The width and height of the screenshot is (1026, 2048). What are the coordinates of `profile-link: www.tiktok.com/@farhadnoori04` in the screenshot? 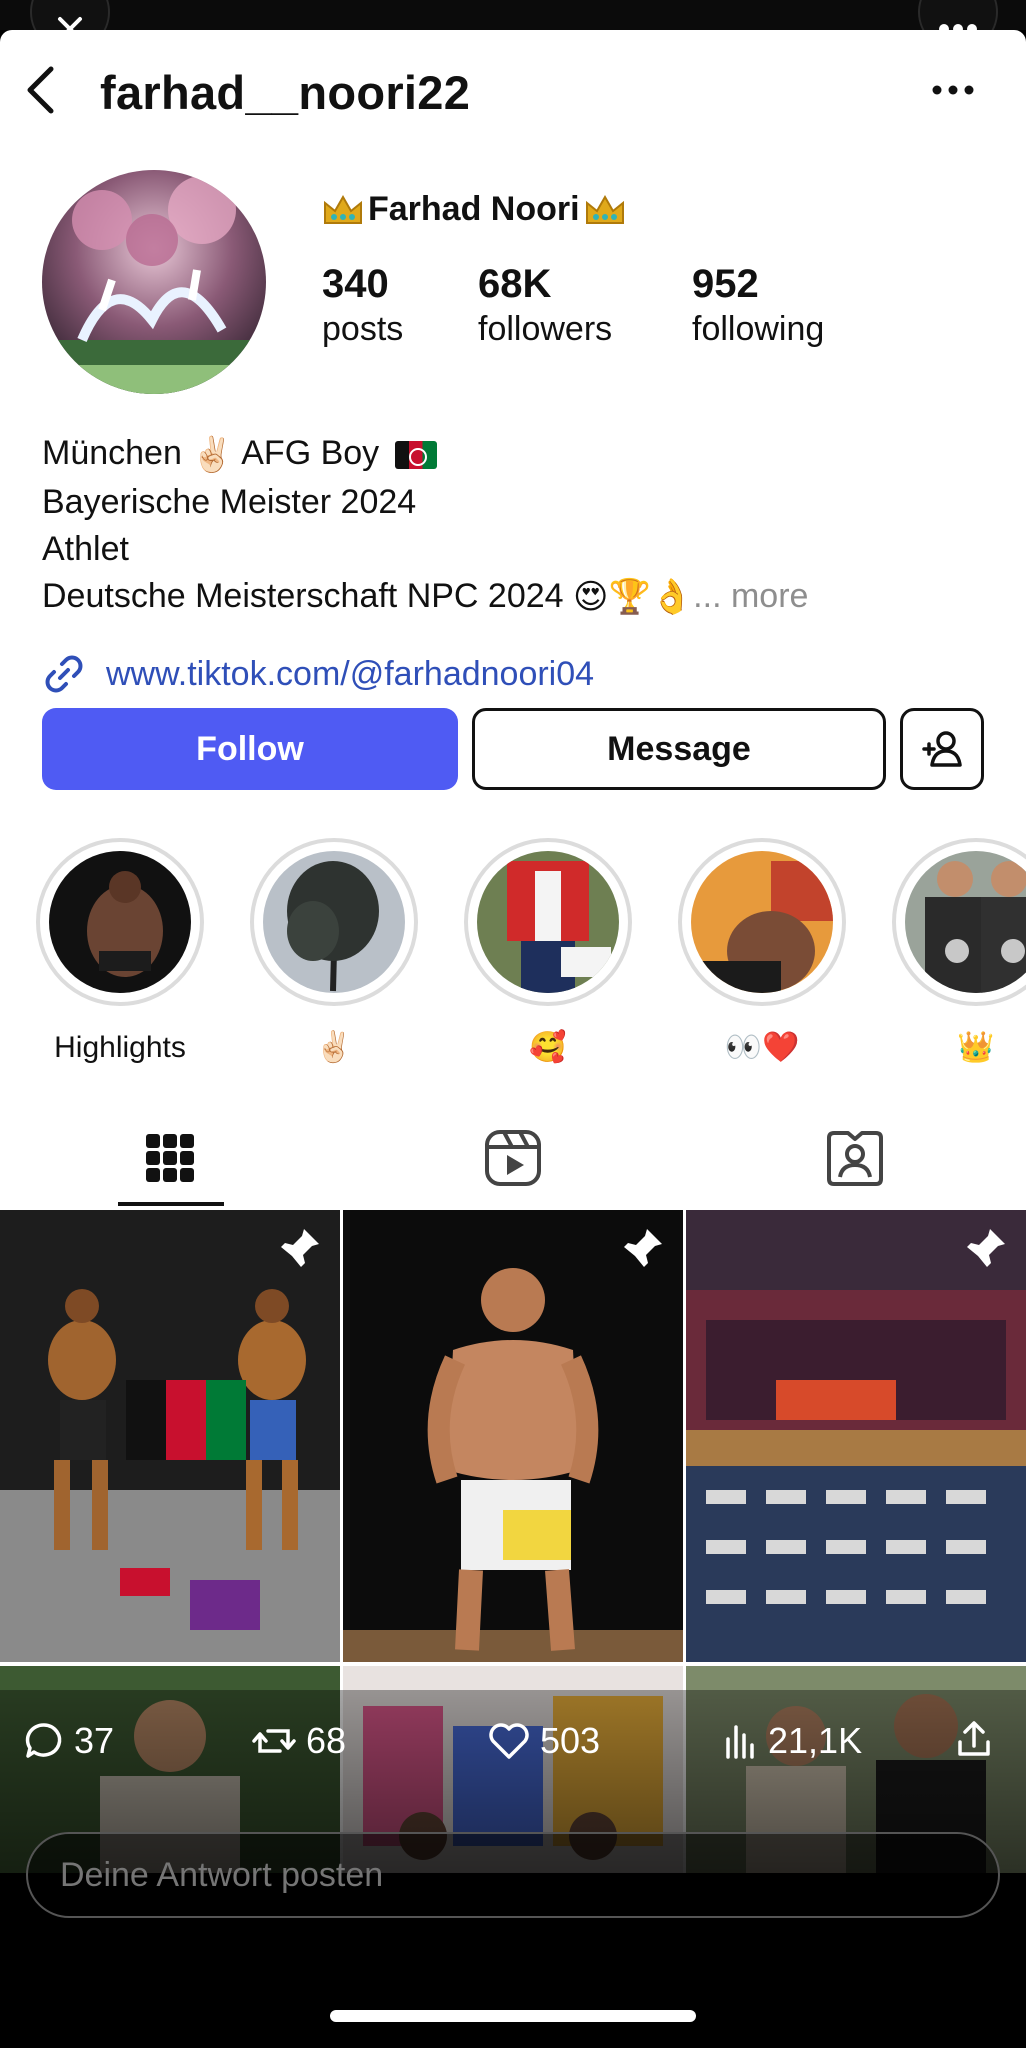 It's located at (318, 674).